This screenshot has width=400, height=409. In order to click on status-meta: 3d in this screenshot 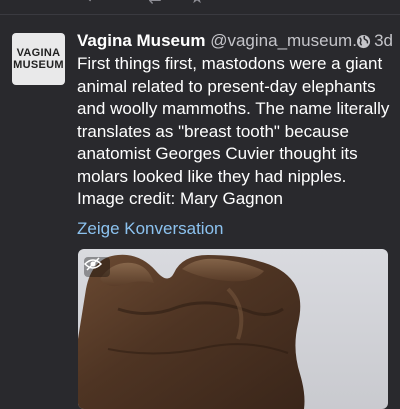, I will do `click(374, 41)`.